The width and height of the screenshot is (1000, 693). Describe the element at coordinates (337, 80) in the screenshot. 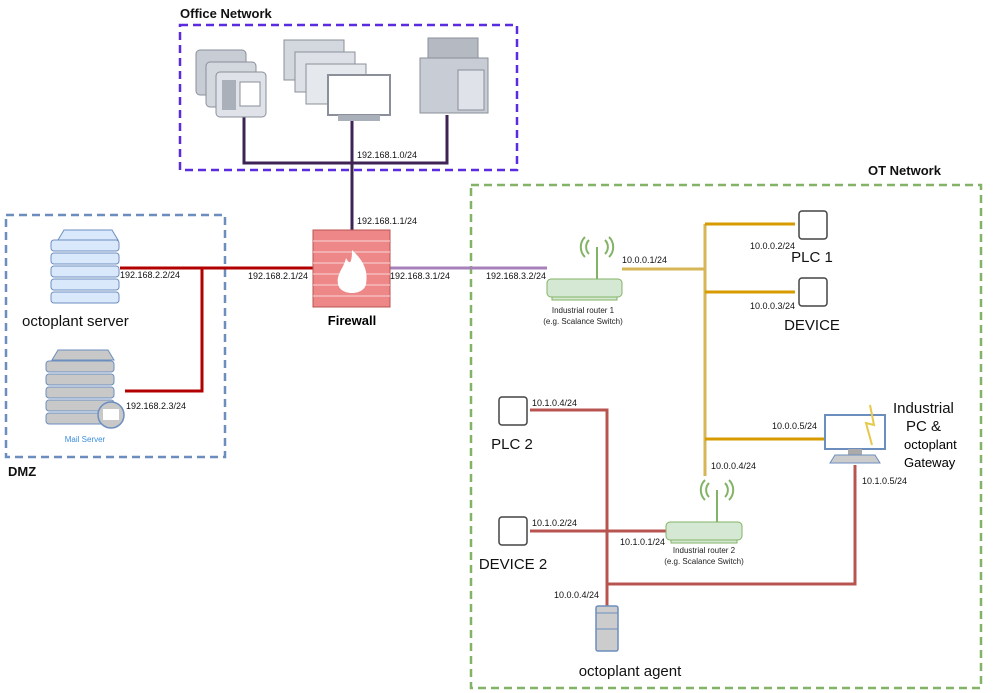

I see `workstation-icon` at that location.